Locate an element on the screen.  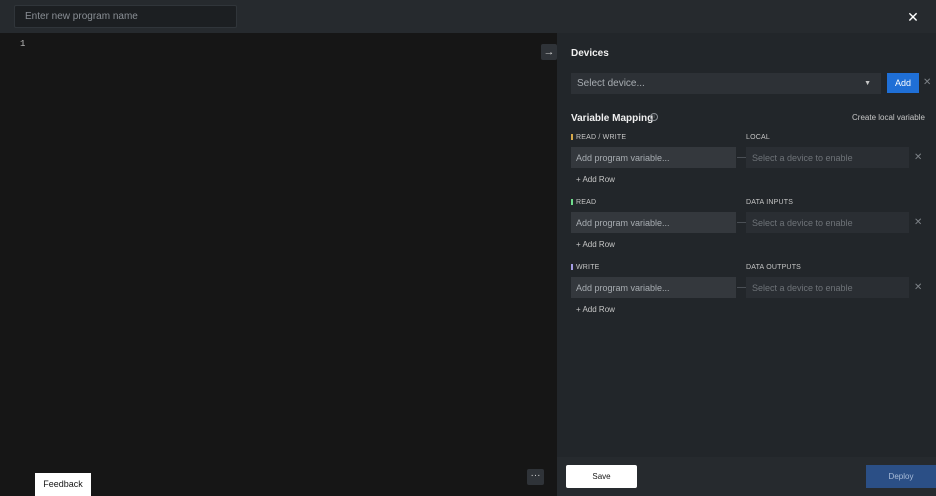
chevron-down-icon: ▼ is located at coordinates (867, 83).